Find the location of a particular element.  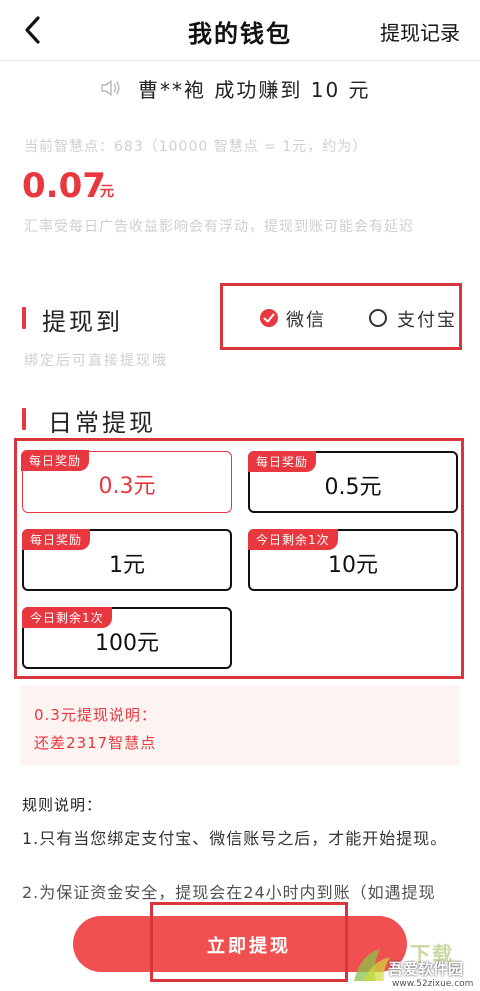

withdraw-now-label: 立即提现 is located at coordinates (249, 946).